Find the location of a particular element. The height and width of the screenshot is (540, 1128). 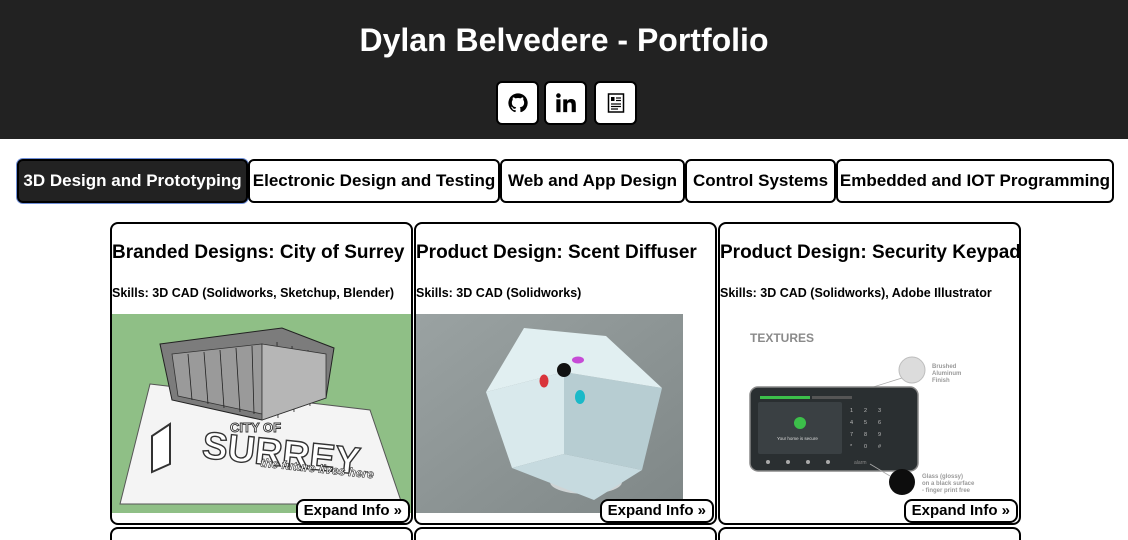

keypad-brand-text: alarm is located at coordinates (860, 463).